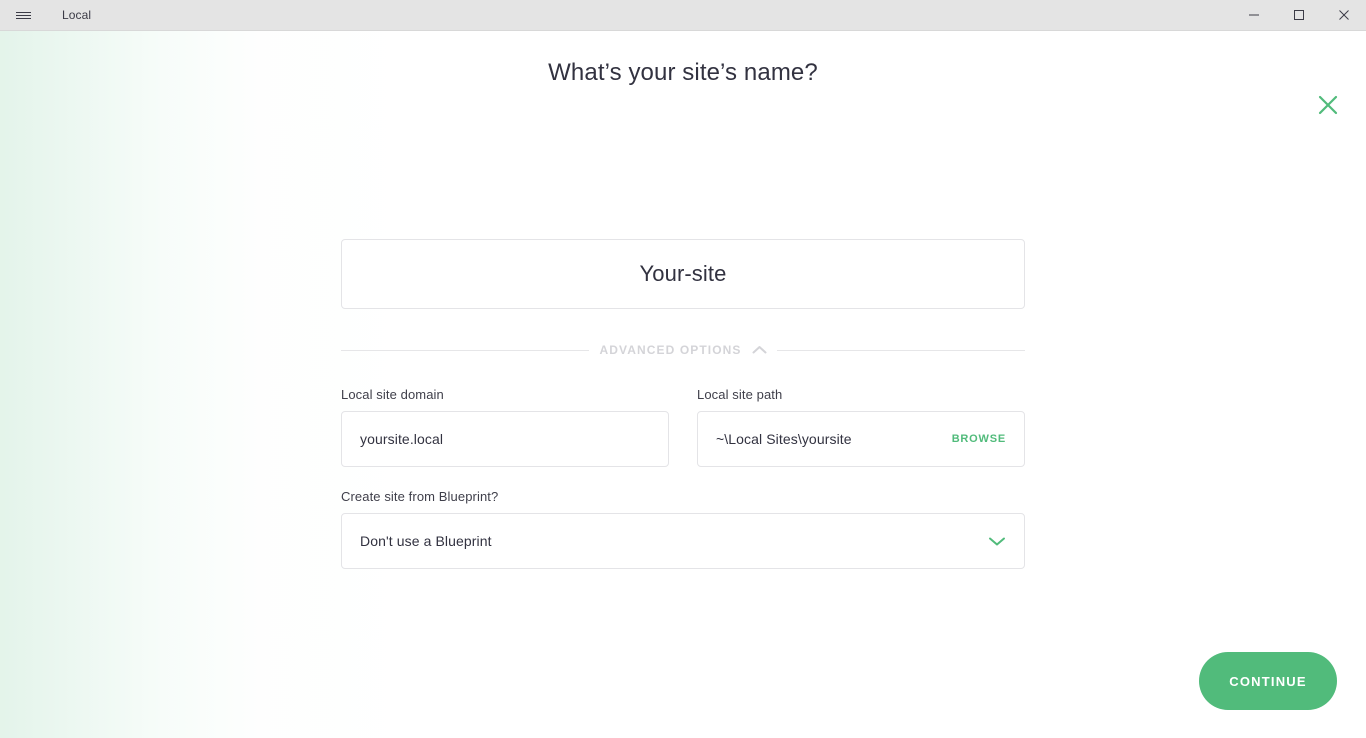 Image resolution: width=1366 pixels, height=738 pixels. I want to click on app-title: Local, so click(77, 15).